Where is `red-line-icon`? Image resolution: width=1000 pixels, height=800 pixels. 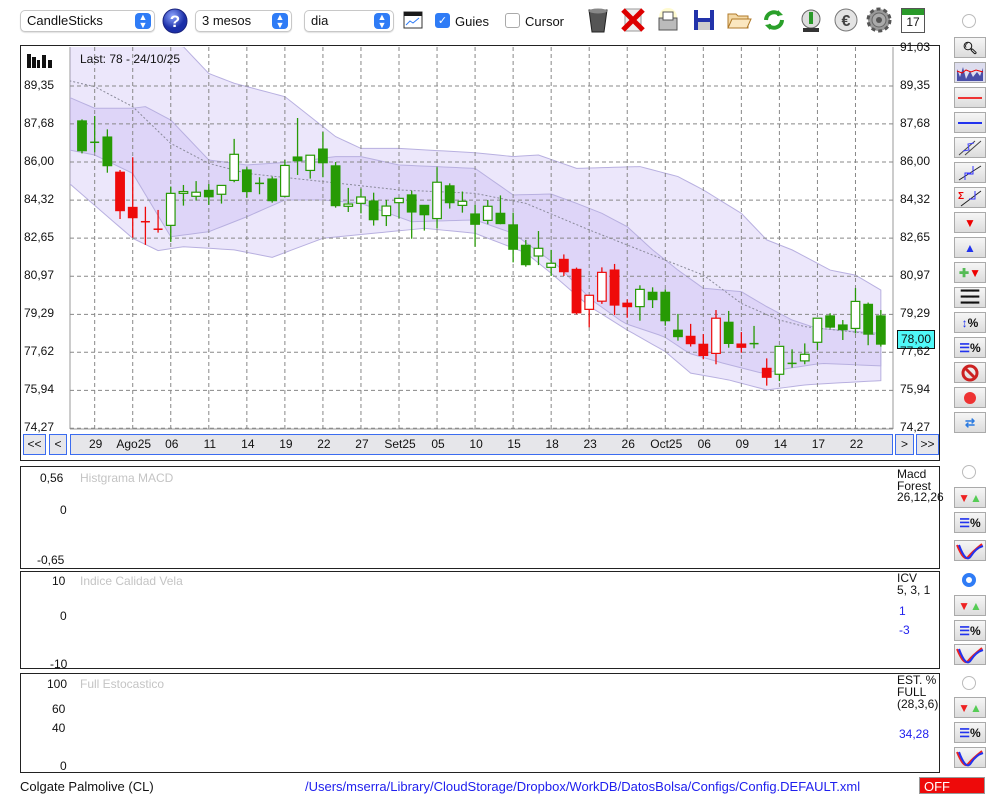
red-line-icon is located at coordinates (970, 97).